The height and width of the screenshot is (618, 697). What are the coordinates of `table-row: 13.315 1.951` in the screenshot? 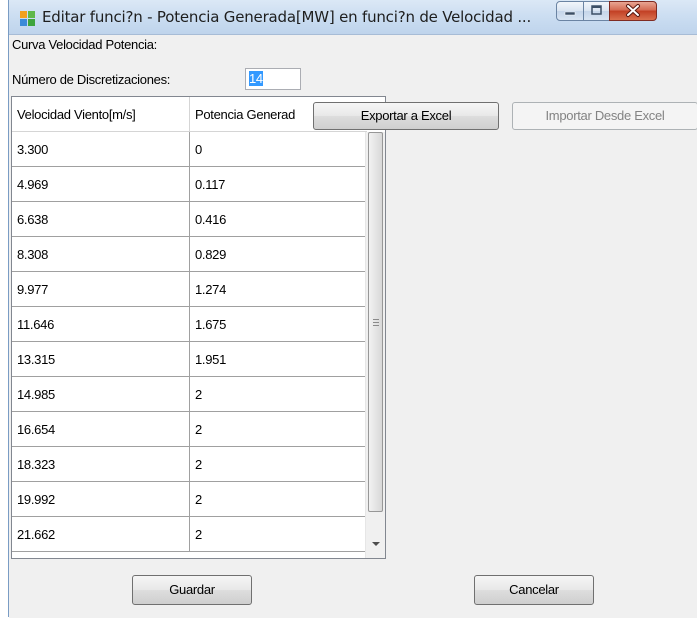 It's located at (189, 359).